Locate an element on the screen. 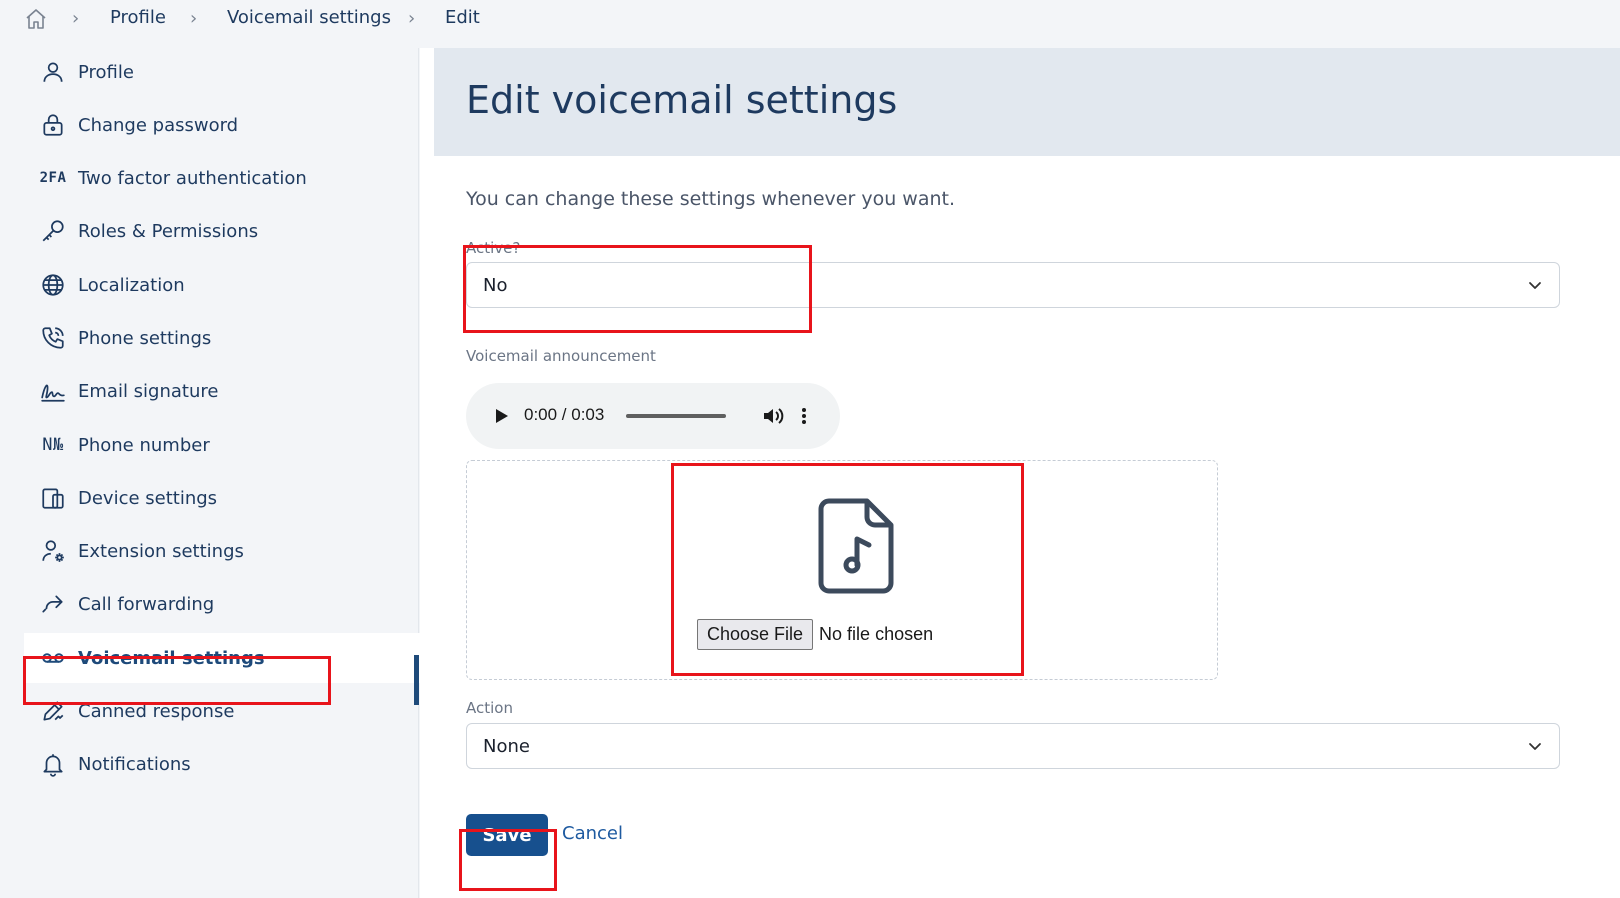  sidebar-item-label: Localization is located at coordinates (131, 285).